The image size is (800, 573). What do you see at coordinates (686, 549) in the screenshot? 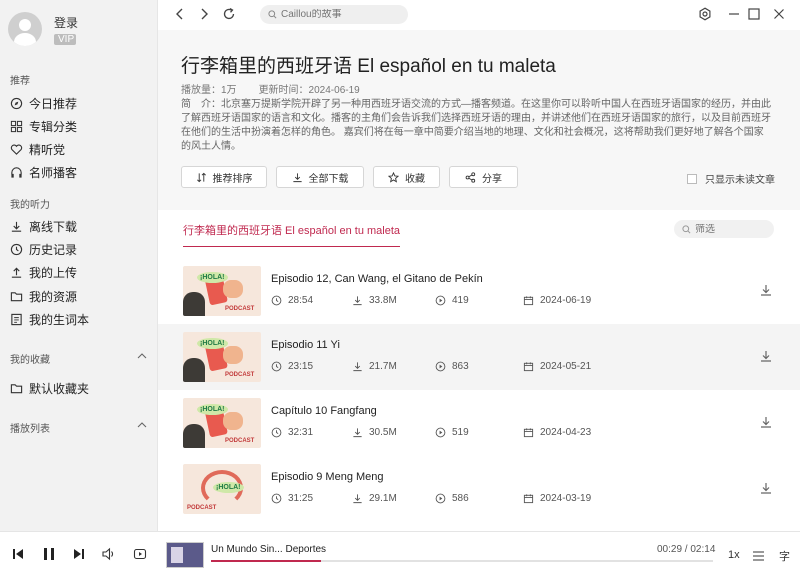
I see `playback-time: 00:29 / 02:14` at bounding box center [686, 549].